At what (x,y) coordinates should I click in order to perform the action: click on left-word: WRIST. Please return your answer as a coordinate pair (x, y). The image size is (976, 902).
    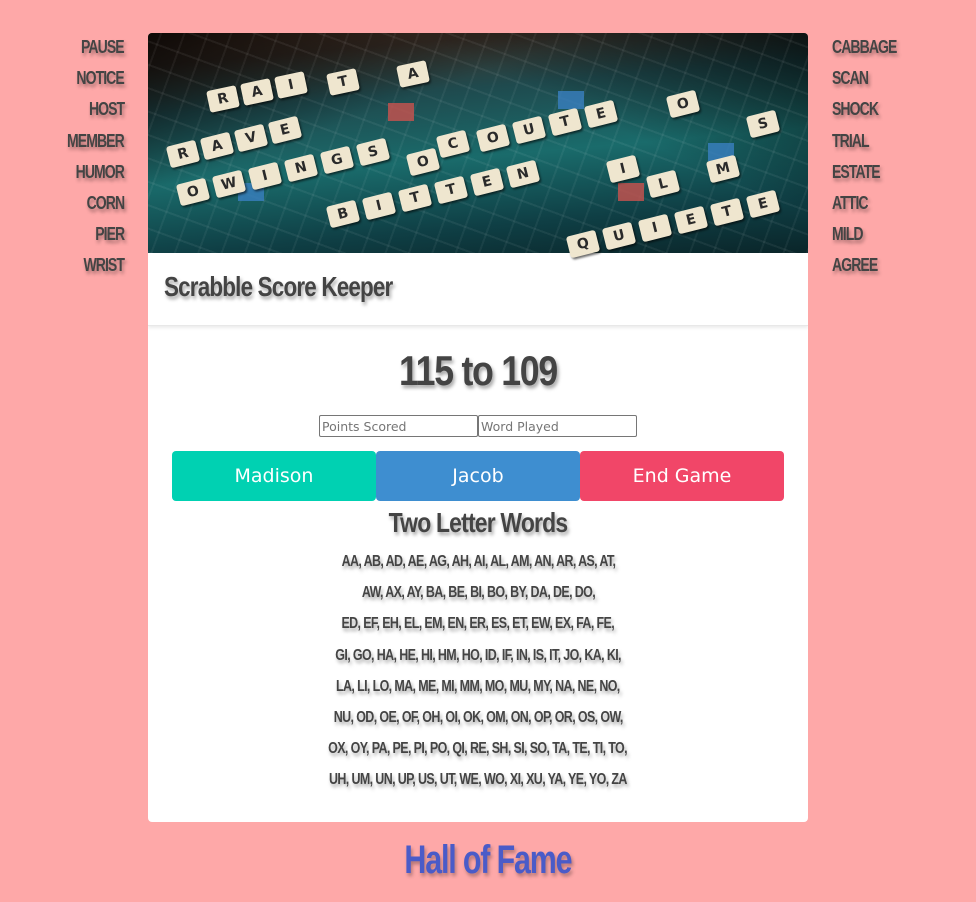
    Looking at the image, I should click on (103, 265).